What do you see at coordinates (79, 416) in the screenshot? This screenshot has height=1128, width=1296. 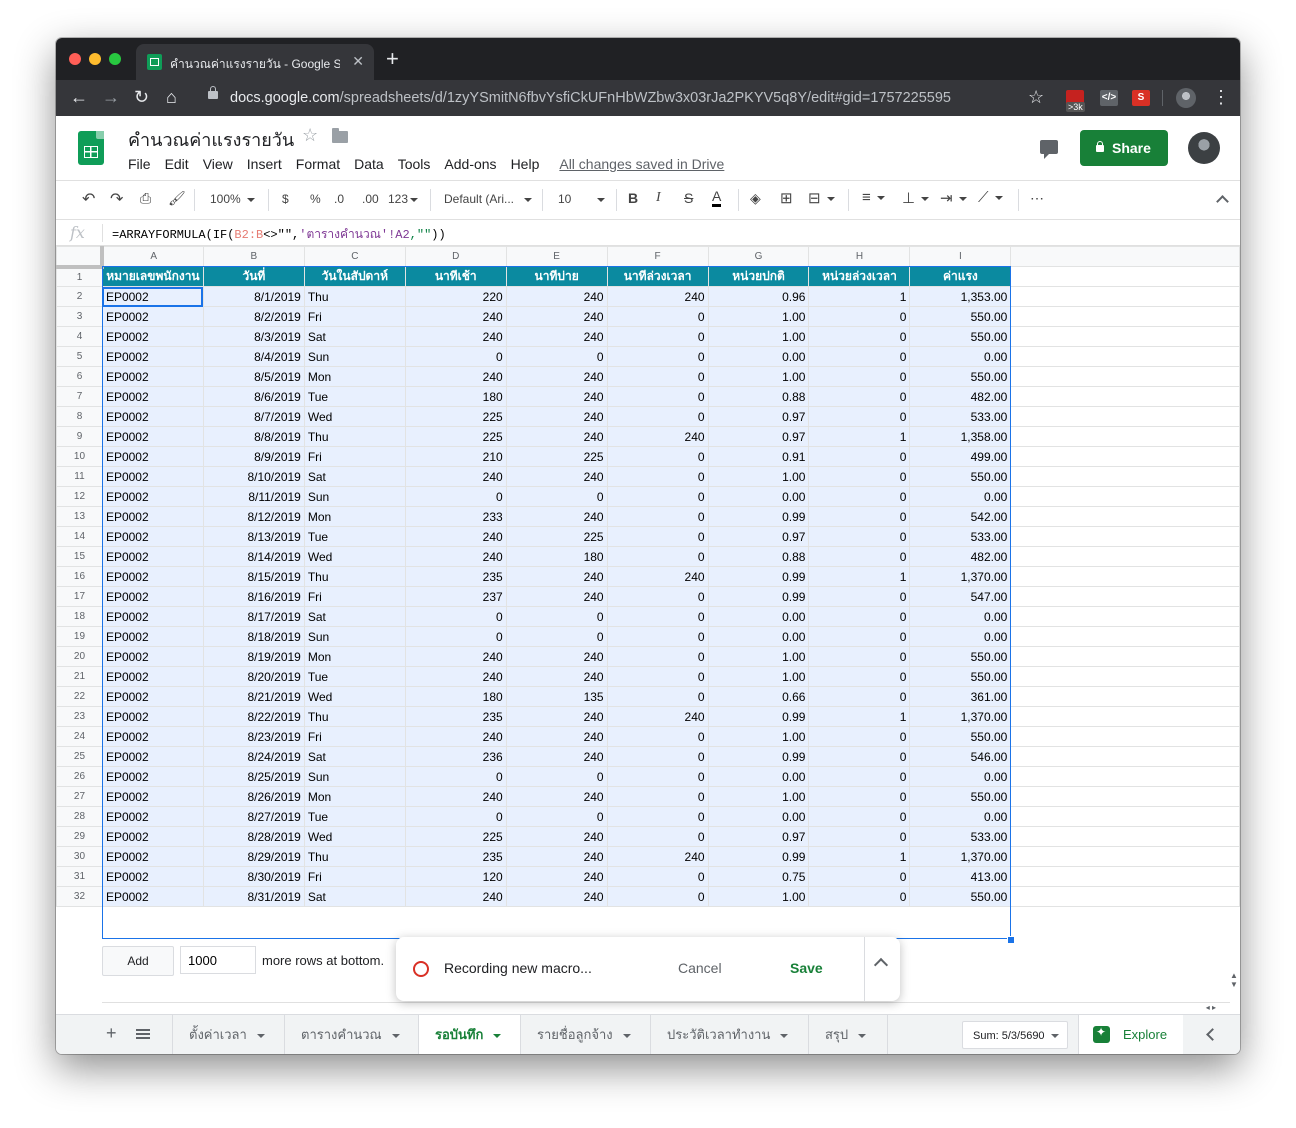 I see `row-header: 8` at bounding box center [79, 416].